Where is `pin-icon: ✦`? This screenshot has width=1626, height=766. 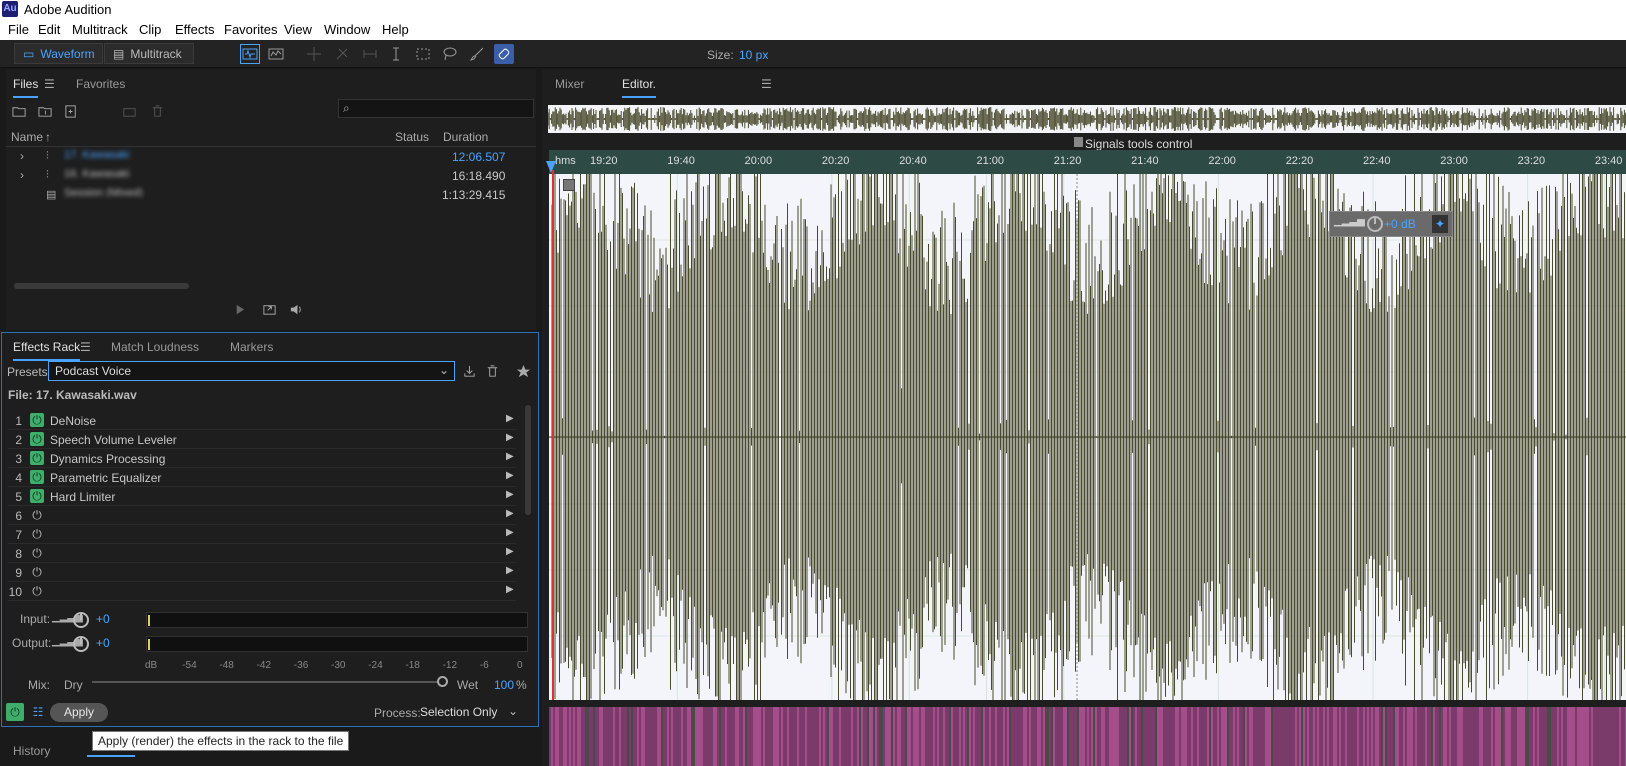 pin-icon: ✦ is located at coordinates (1440, 224).